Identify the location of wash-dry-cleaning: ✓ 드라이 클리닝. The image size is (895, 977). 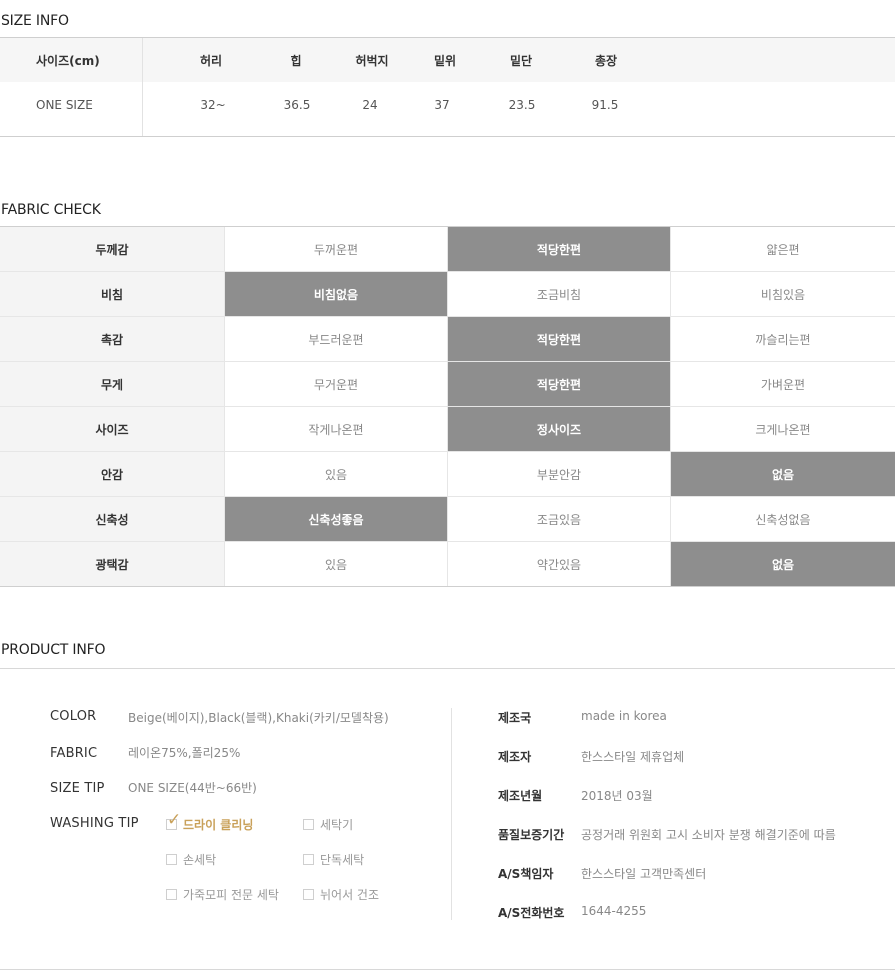
(210, 822).